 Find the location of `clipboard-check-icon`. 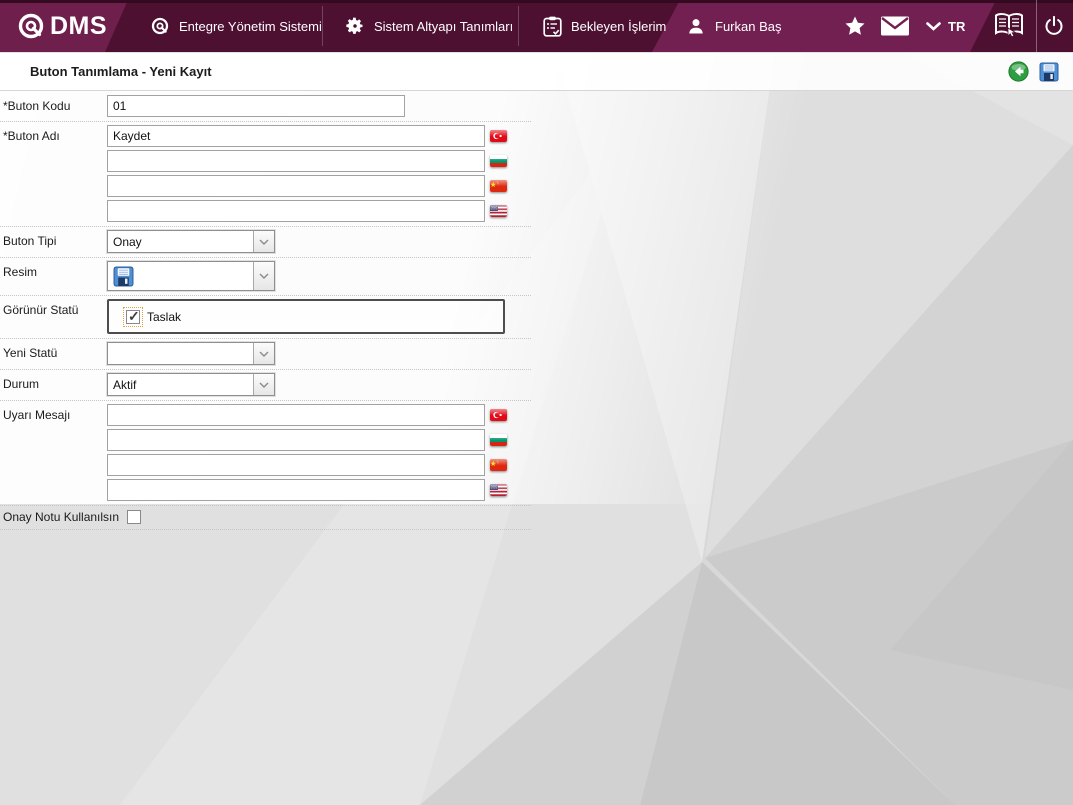

clipboard-check-icon is located at coordinates (552, 26).